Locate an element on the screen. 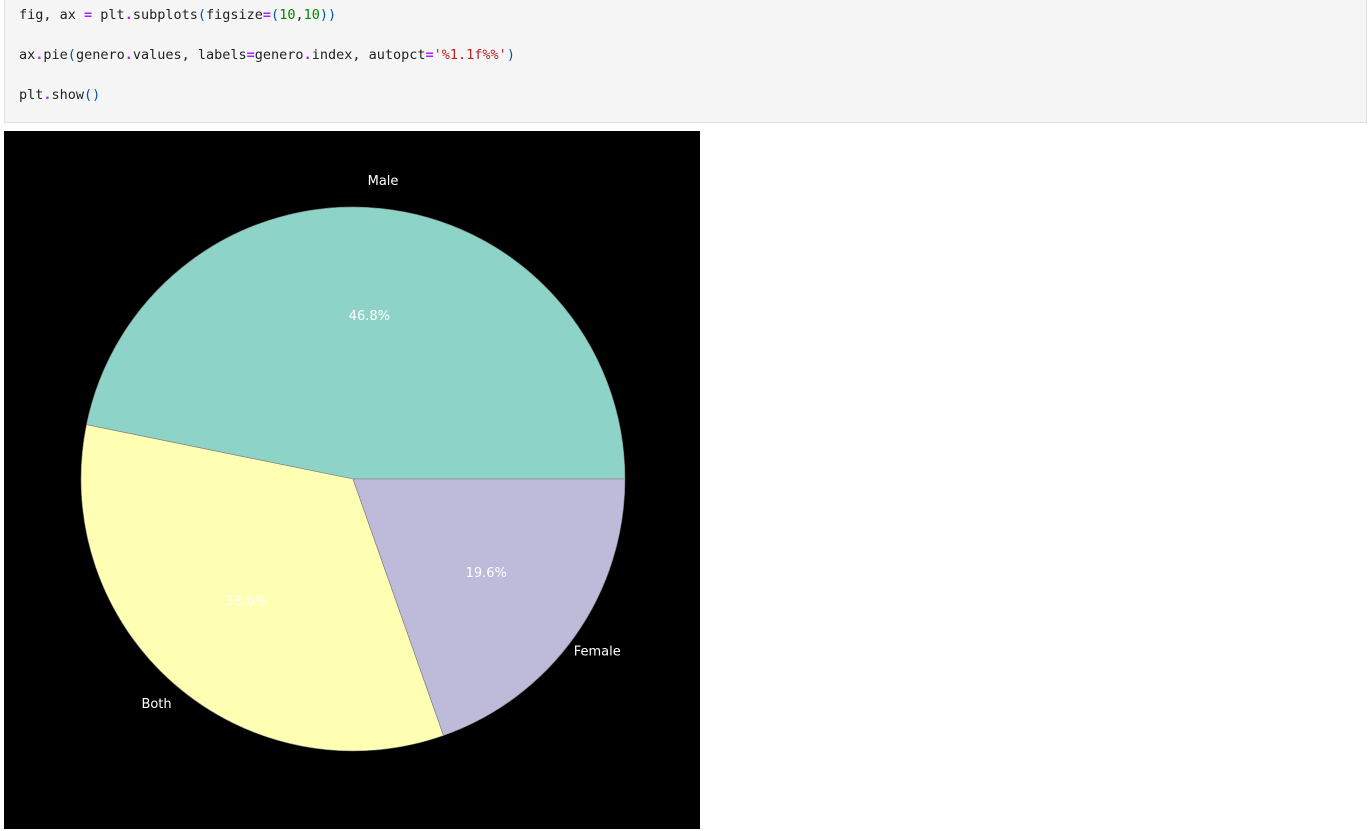 The height and width of the screenshot is (831, 1369). code-token: index, autopct is located at coordinates (368, 55).